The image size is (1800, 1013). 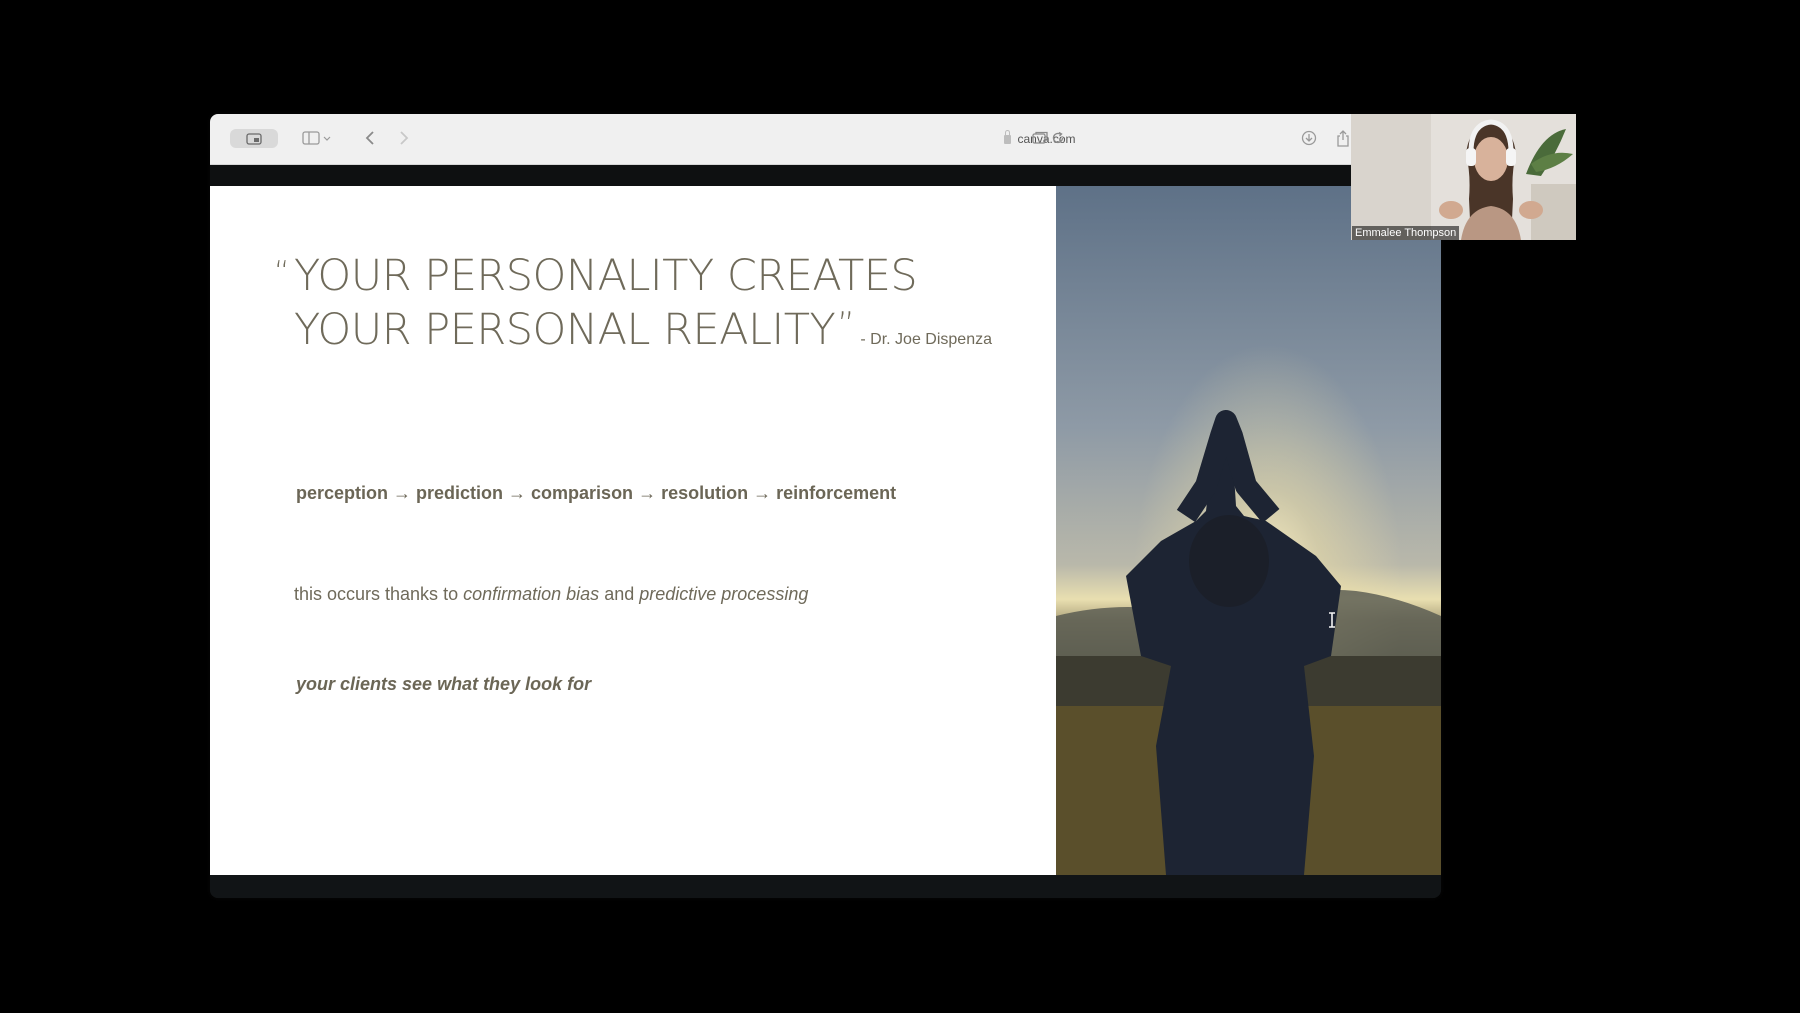 I want to click on downloads-button, so click(x=1309, y=138).